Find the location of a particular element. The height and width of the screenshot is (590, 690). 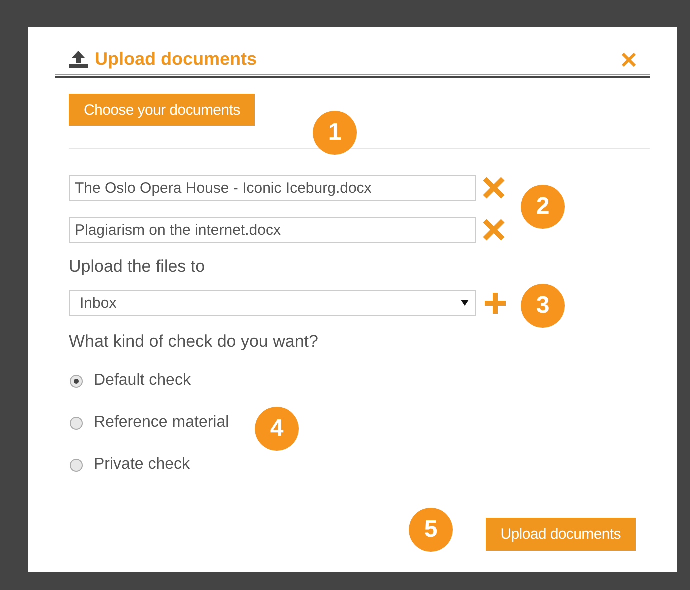

callout-badge: 3 is located at coordinates (543, 306).